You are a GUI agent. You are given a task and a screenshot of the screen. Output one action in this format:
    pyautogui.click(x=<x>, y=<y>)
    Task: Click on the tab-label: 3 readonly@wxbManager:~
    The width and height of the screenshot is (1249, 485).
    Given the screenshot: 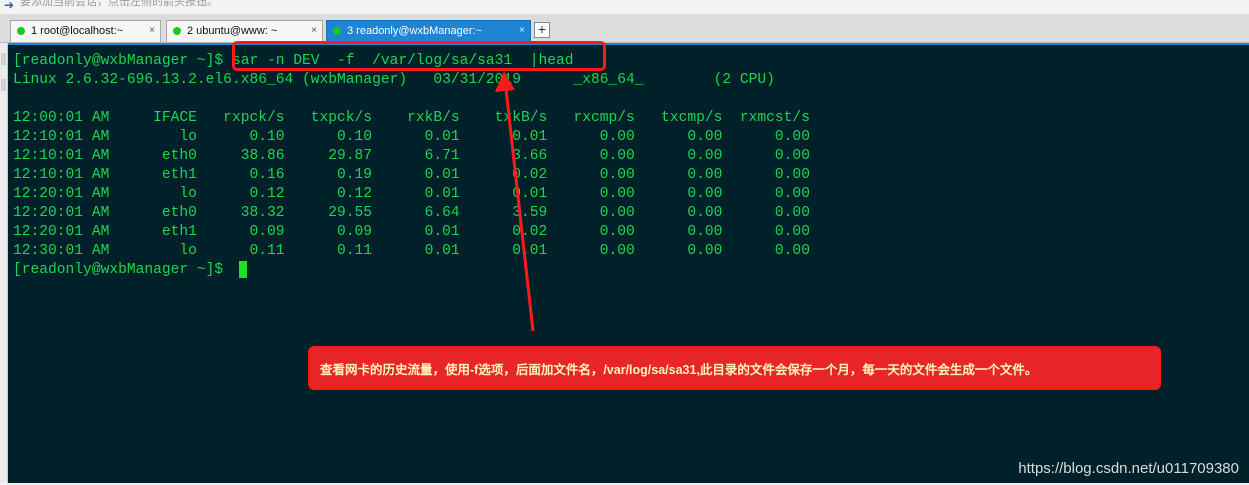 What is the action you would take?
    pyautogui.click(x=414, y=31)
    